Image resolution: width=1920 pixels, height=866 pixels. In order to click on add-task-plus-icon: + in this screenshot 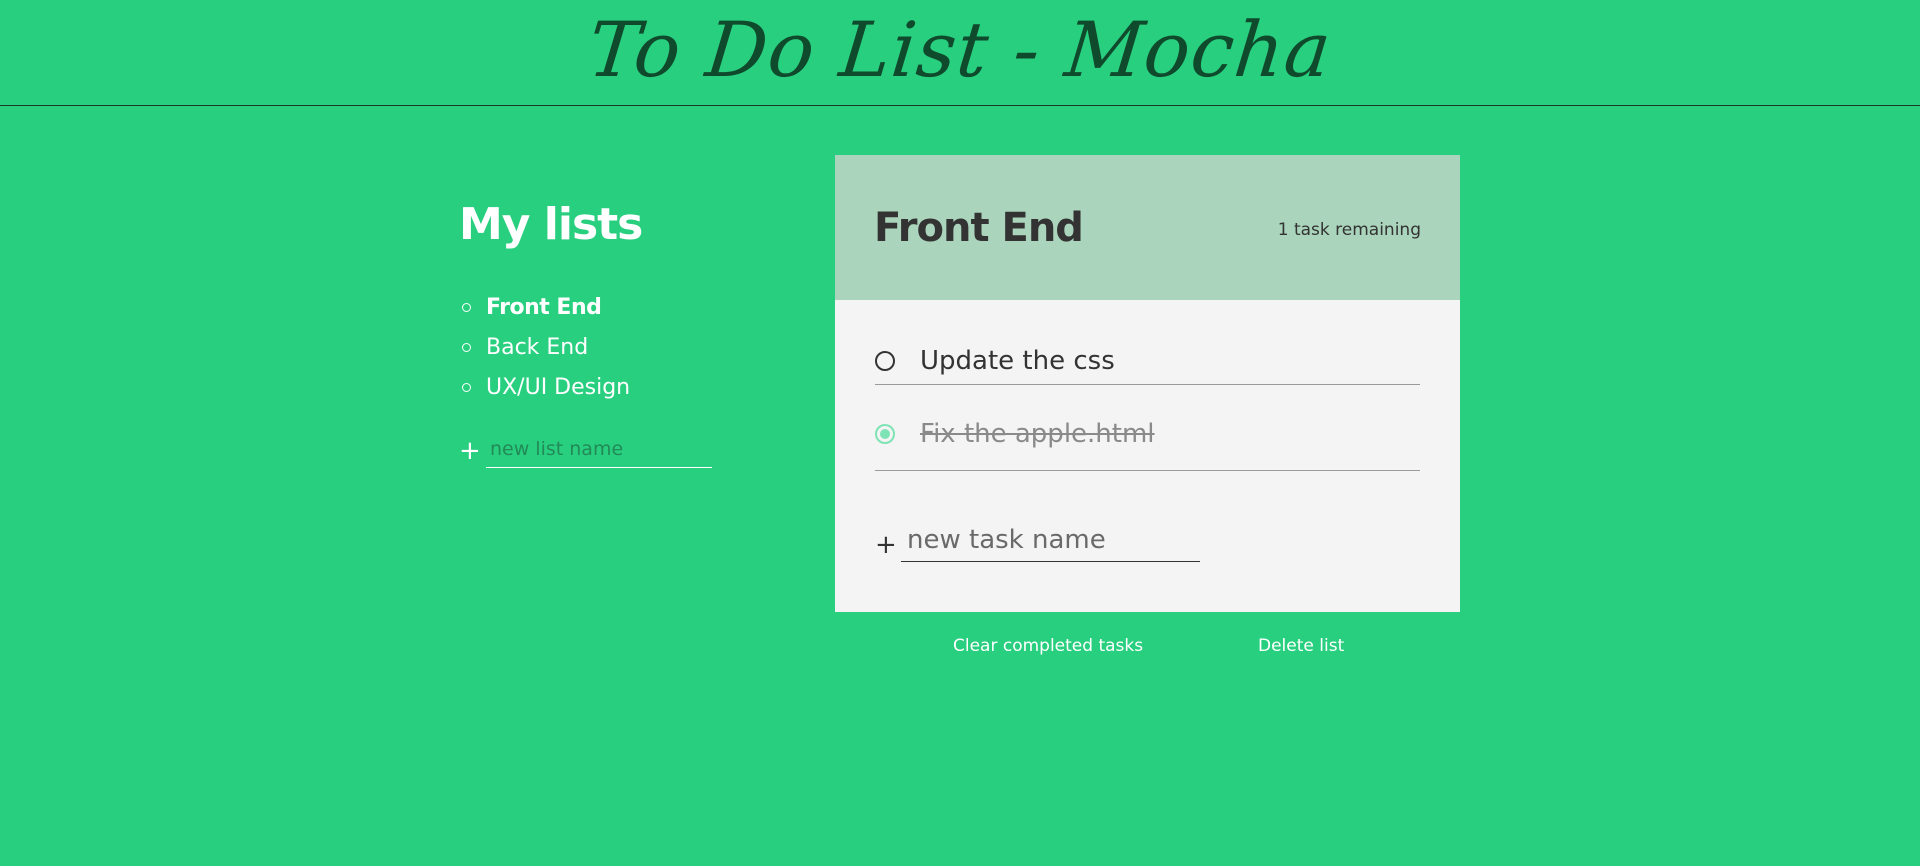, I will do `click(886, 545)`.